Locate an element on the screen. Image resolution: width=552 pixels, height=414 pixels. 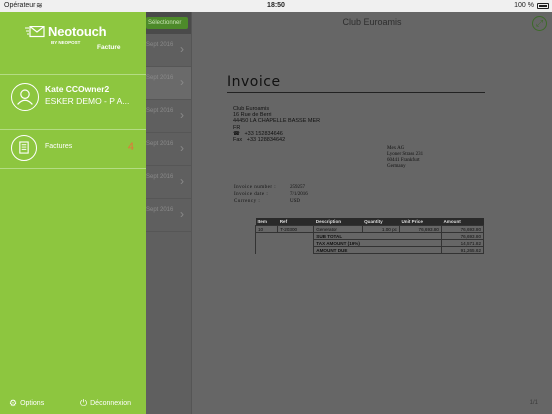
invoice-date: 7/1/2016 is located at coordinates (299, 194).